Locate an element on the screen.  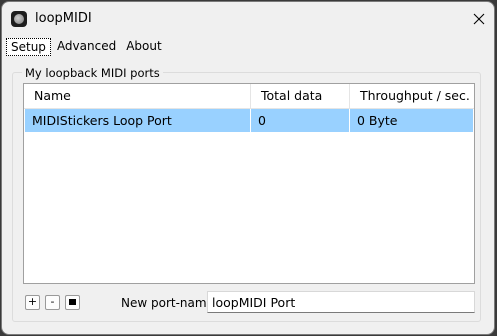
loopmidi-app-icon is located at coordinates (19, 19).